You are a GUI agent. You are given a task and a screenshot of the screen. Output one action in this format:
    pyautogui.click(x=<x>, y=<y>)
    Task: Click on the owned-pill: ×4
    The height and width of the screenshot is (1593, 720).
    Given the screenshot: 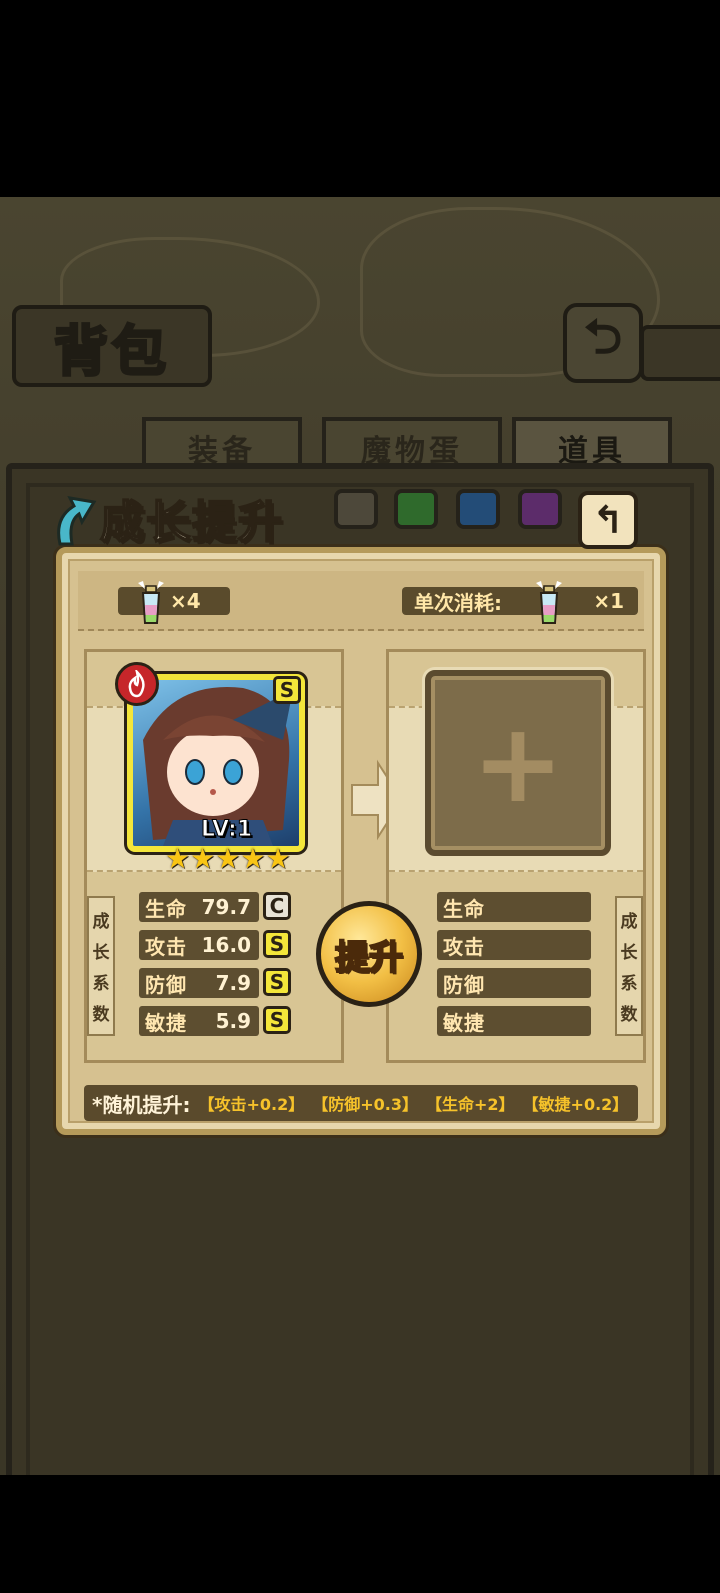 What is the action you would take?
    pyautogui.click(x=174, y=601)
    